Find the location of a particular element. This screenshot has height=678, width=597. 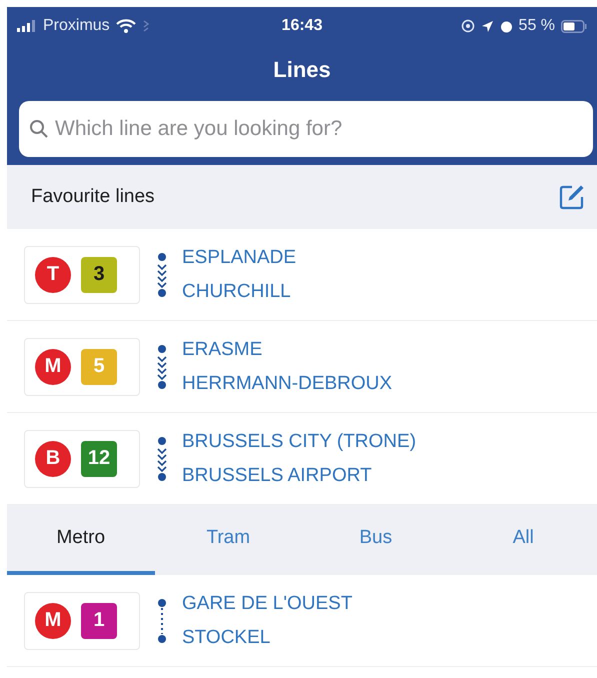

line-number: 3 is located at coordinates (99, 274).